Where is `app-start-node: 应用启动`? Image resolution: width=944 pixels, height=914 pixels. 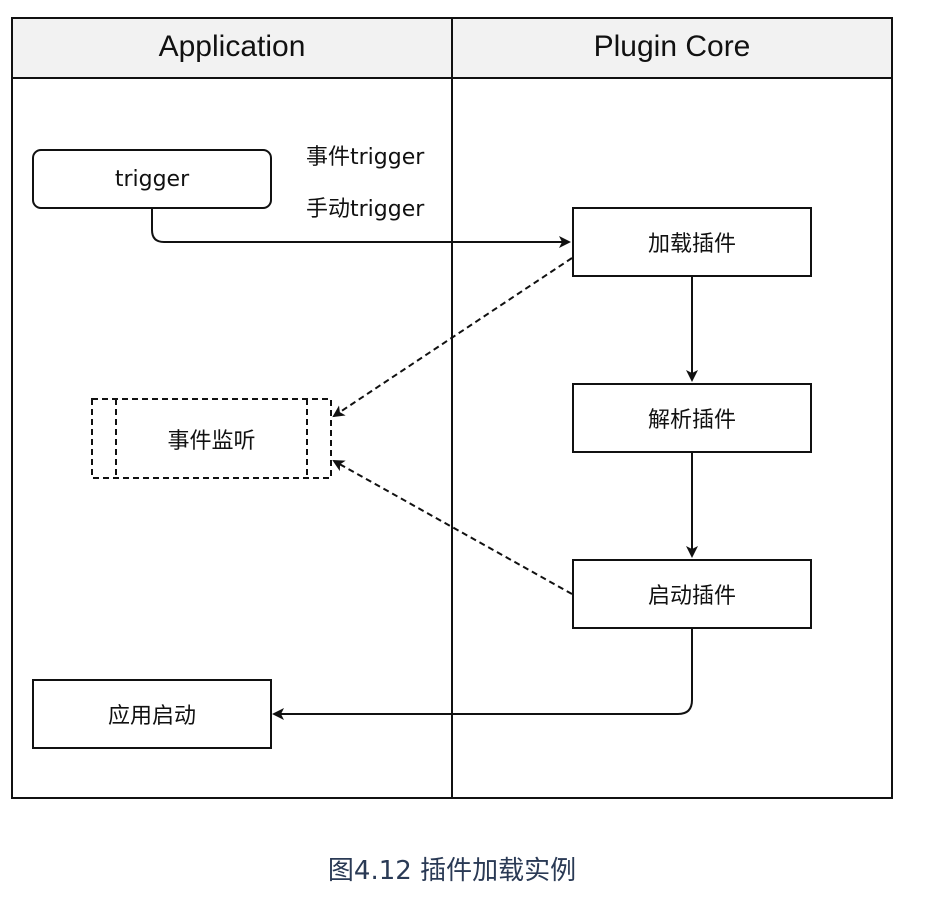
app-start-node: 应用启动 is located at coordinates (152, 714).